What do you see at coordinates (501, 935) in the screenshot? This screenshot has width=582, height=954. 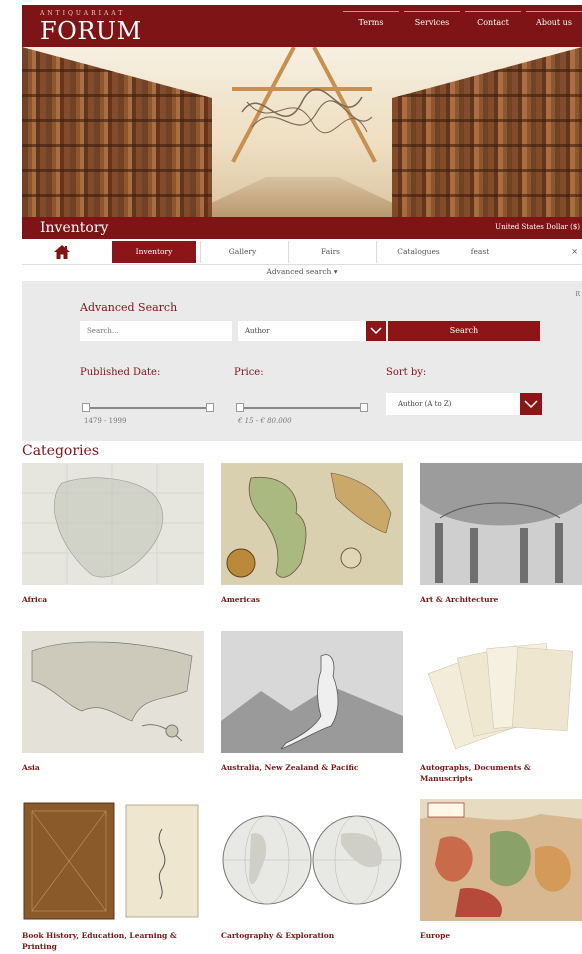 I see `category-name: Europe` at bounding box center [501, 935].